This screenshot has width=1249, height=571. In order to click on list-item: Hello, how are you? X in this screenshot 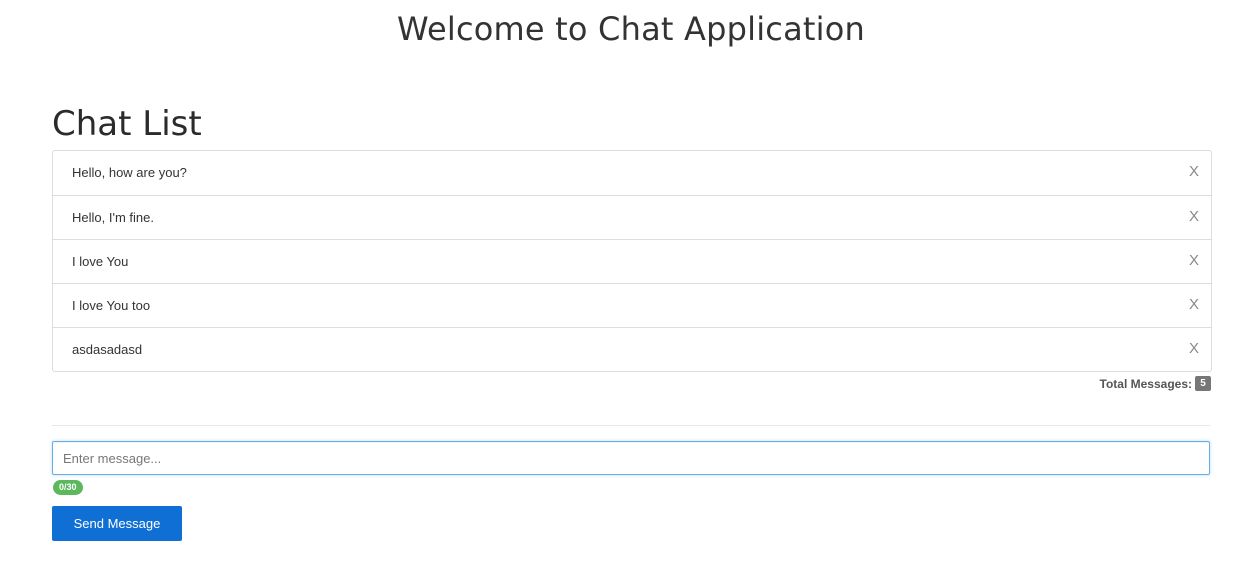, I will do `click(632, 173)`.